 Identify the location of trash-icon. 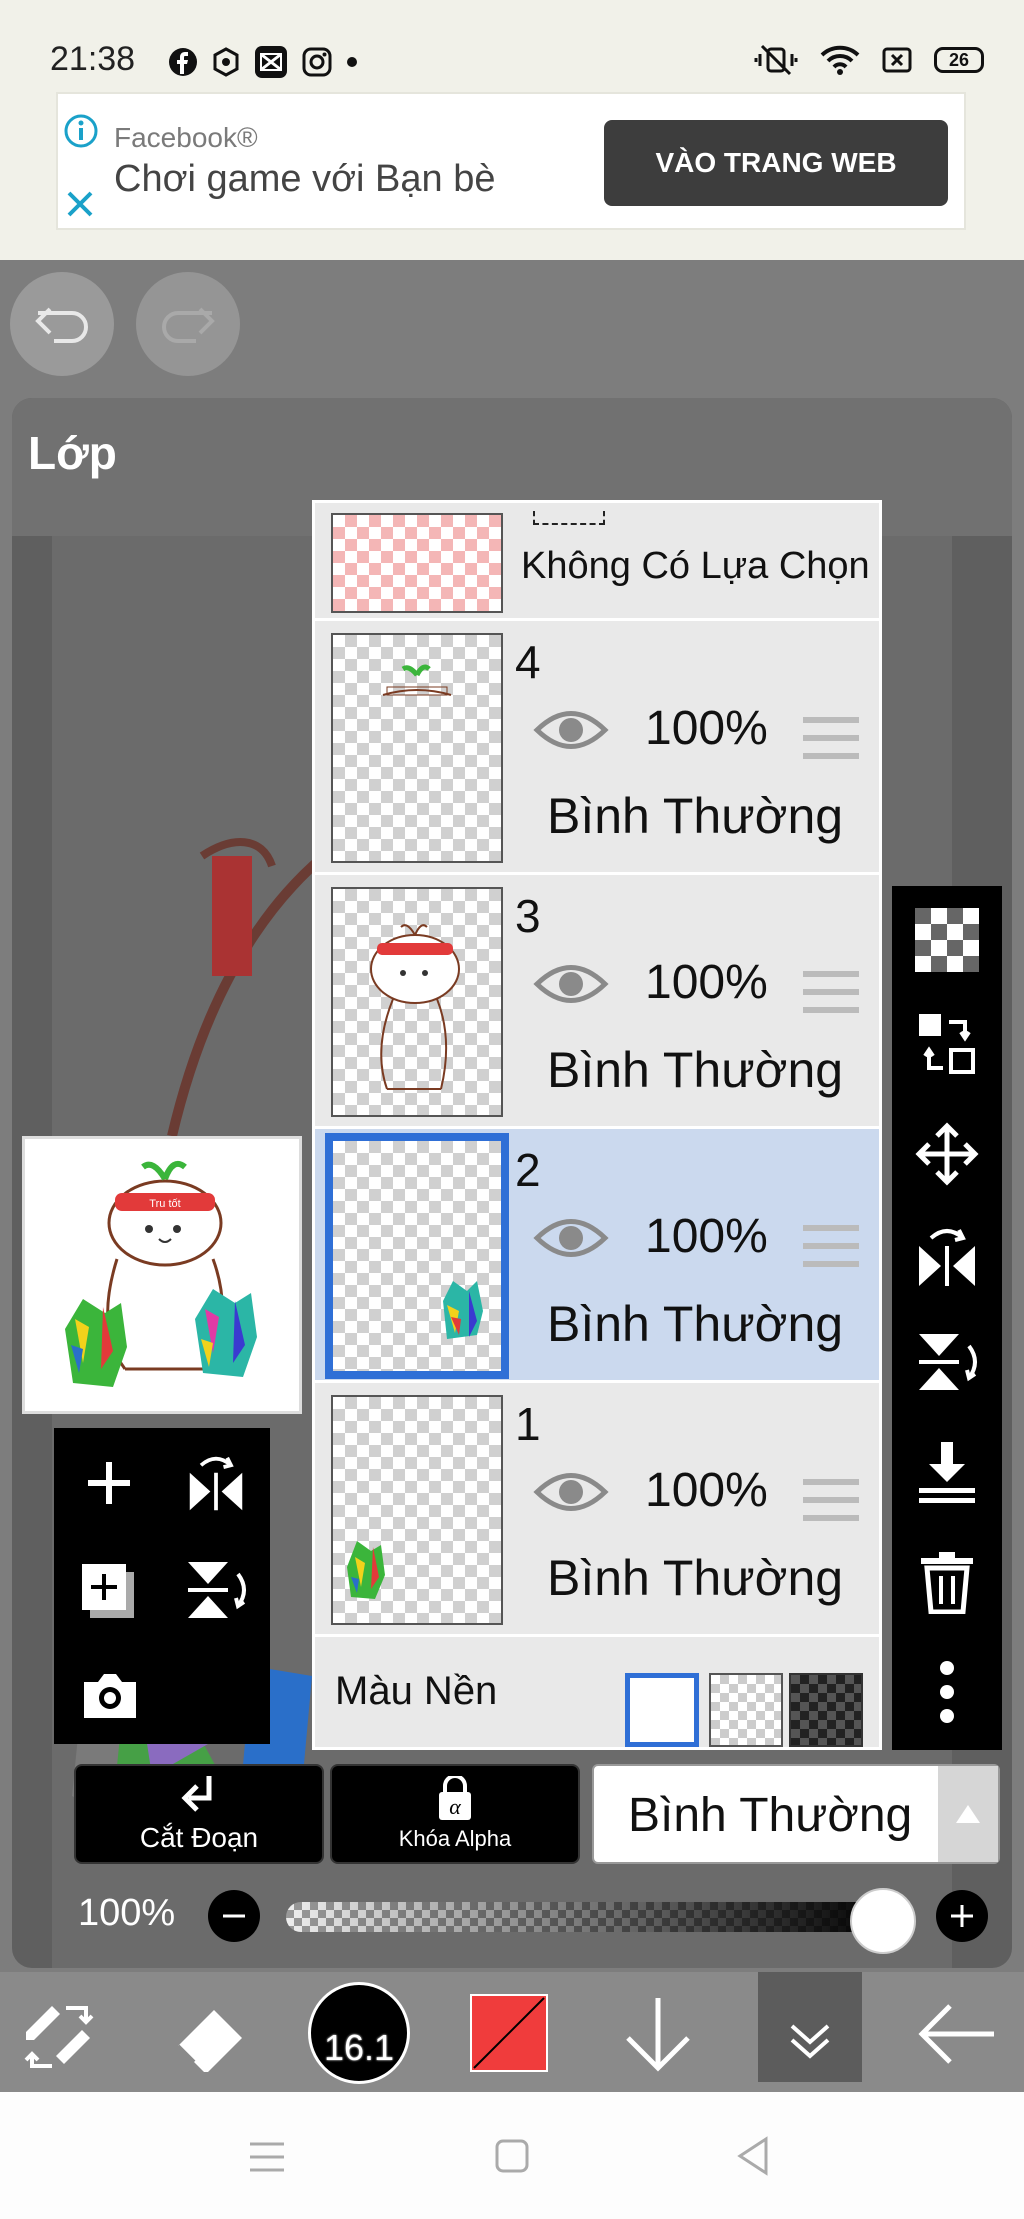
(947, 1583).